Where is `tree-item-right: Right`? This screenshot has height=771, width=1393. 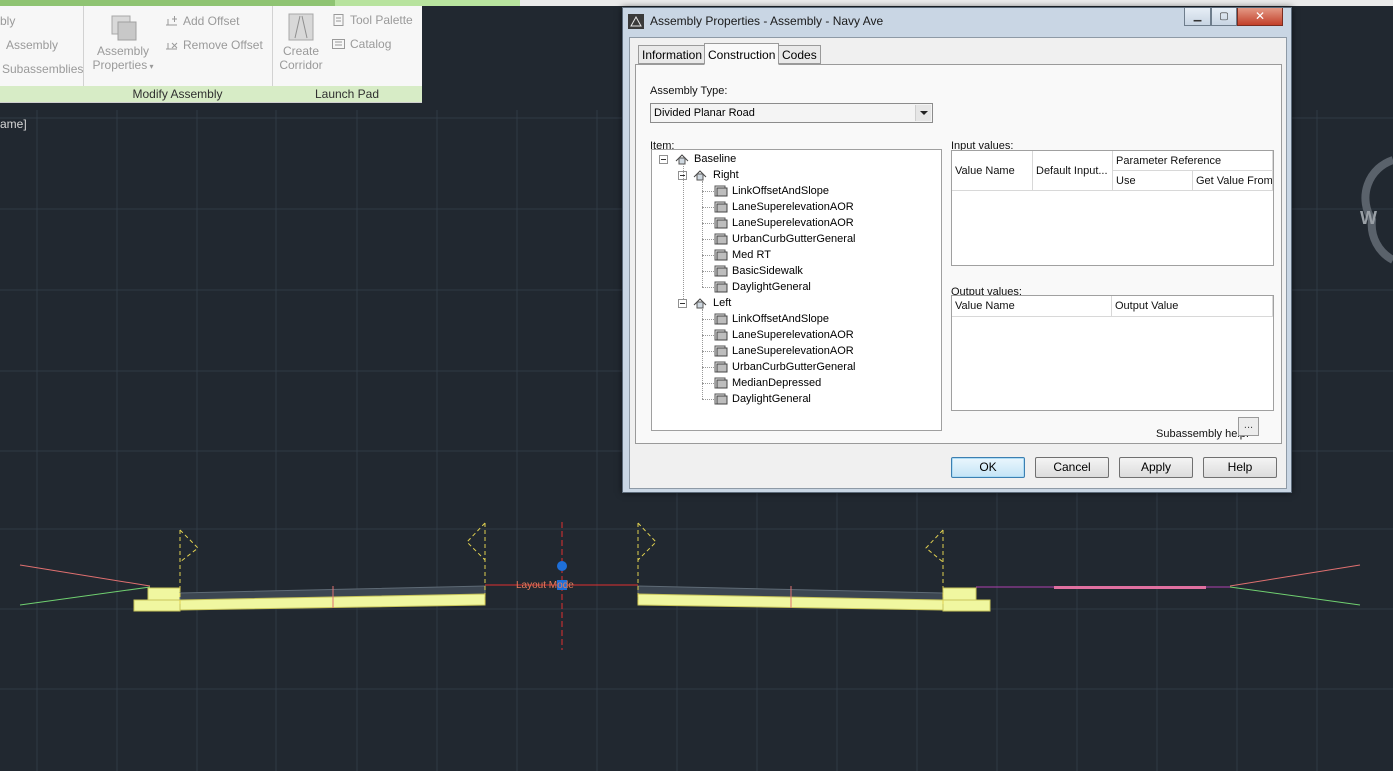 tree-item-right: Right is located at coordinates (726, 175).